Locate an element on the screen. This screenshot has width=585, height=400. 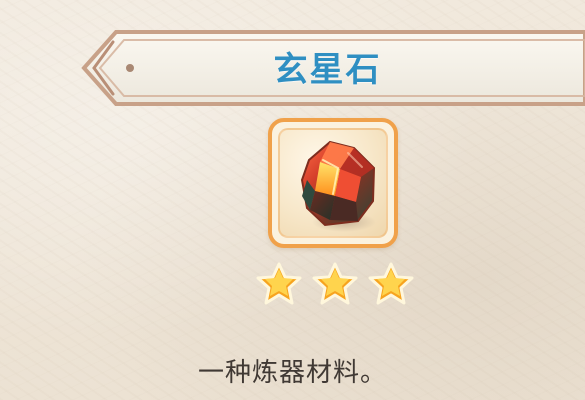
item-card is located at coordinates (333, 183).